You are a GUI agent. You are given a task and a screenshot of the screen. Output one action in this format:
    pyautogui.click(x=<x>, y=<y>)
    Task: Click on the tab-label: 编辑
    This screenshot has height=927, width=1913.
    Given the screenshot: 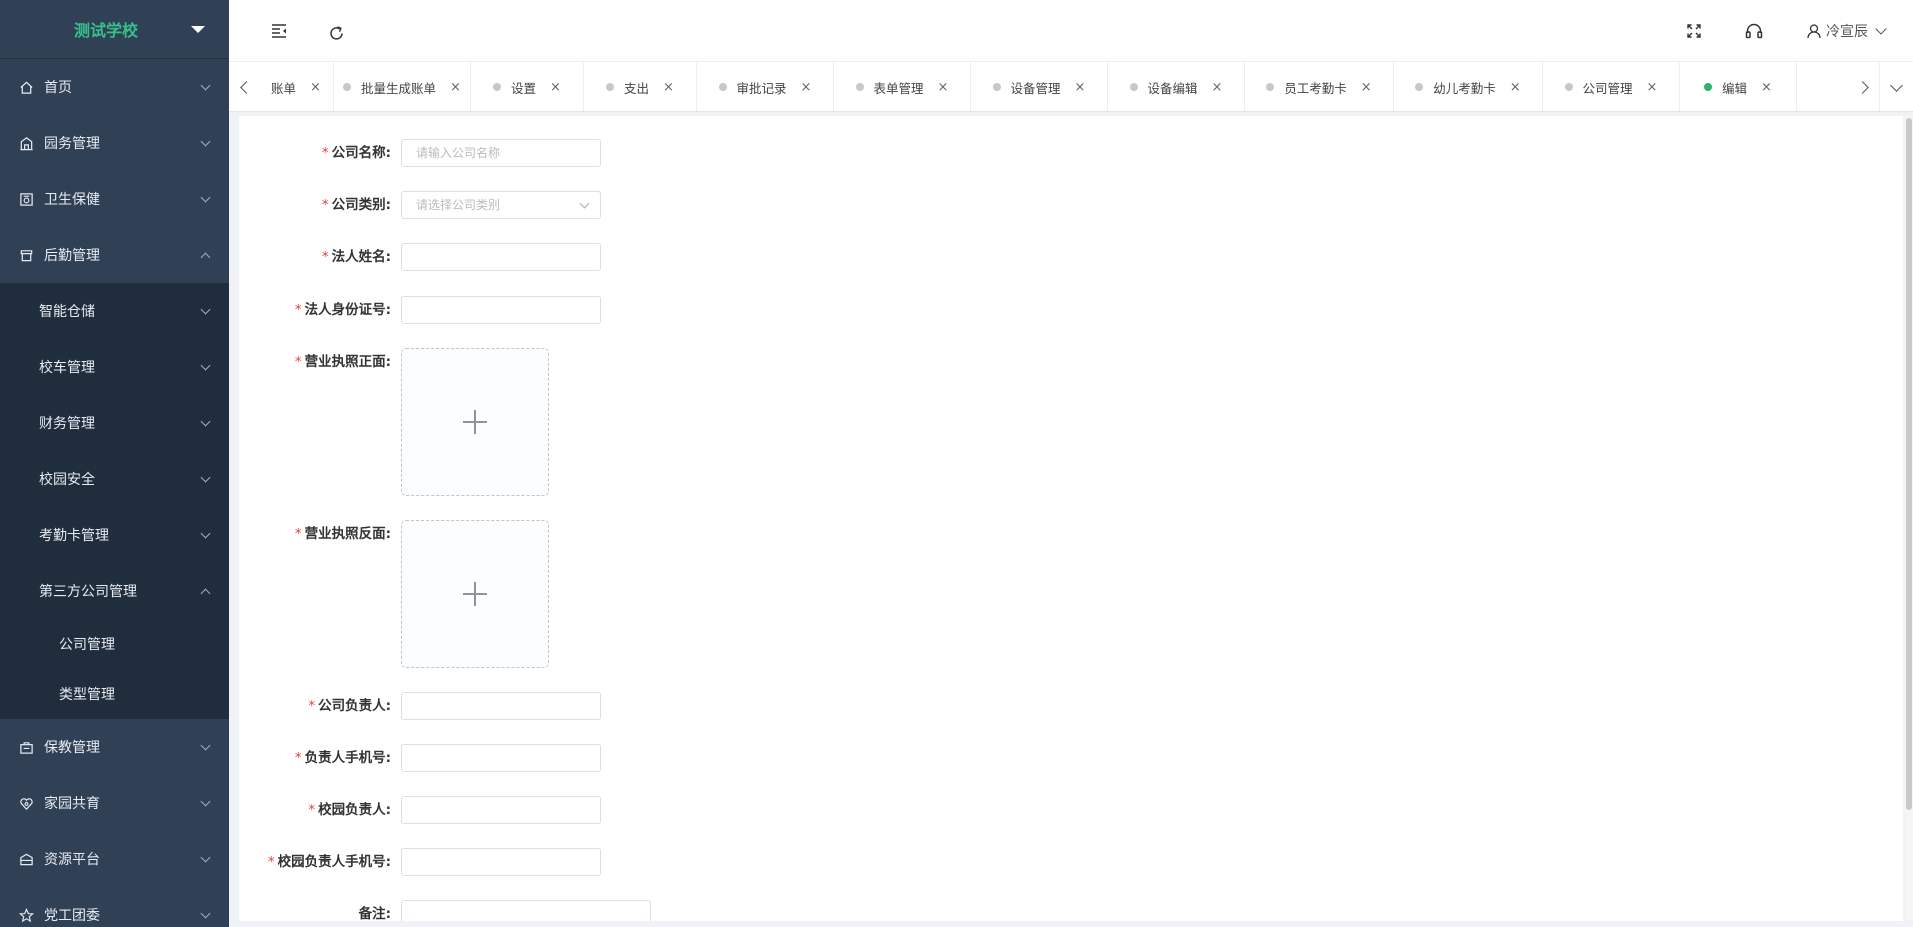 What is the action you would take?
    pyautogui.click(x=1735, y=88)
    